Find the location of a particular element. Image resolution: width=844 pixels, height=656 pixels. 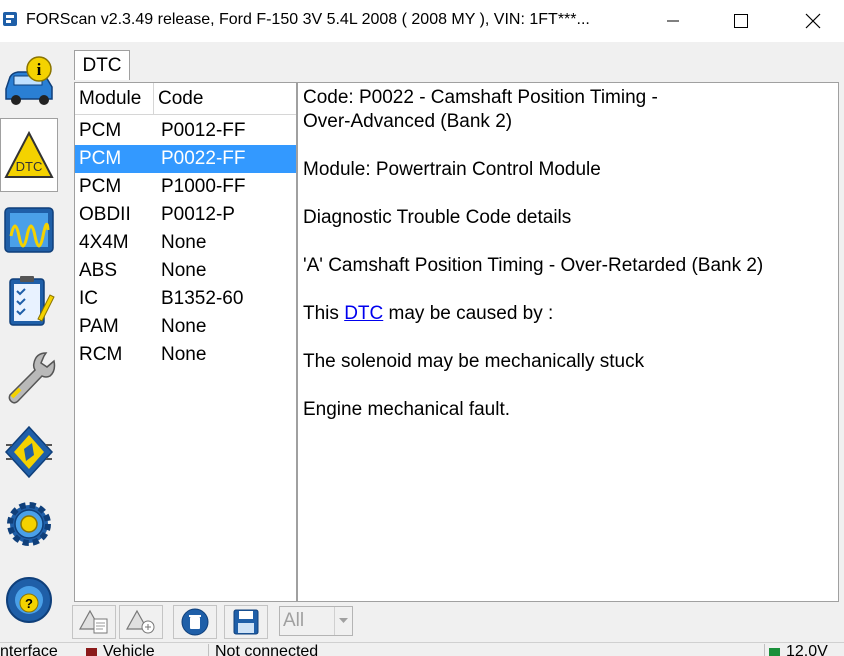

detail-module: Module: Powertrain Control Module is located at coordinates (452, 169).